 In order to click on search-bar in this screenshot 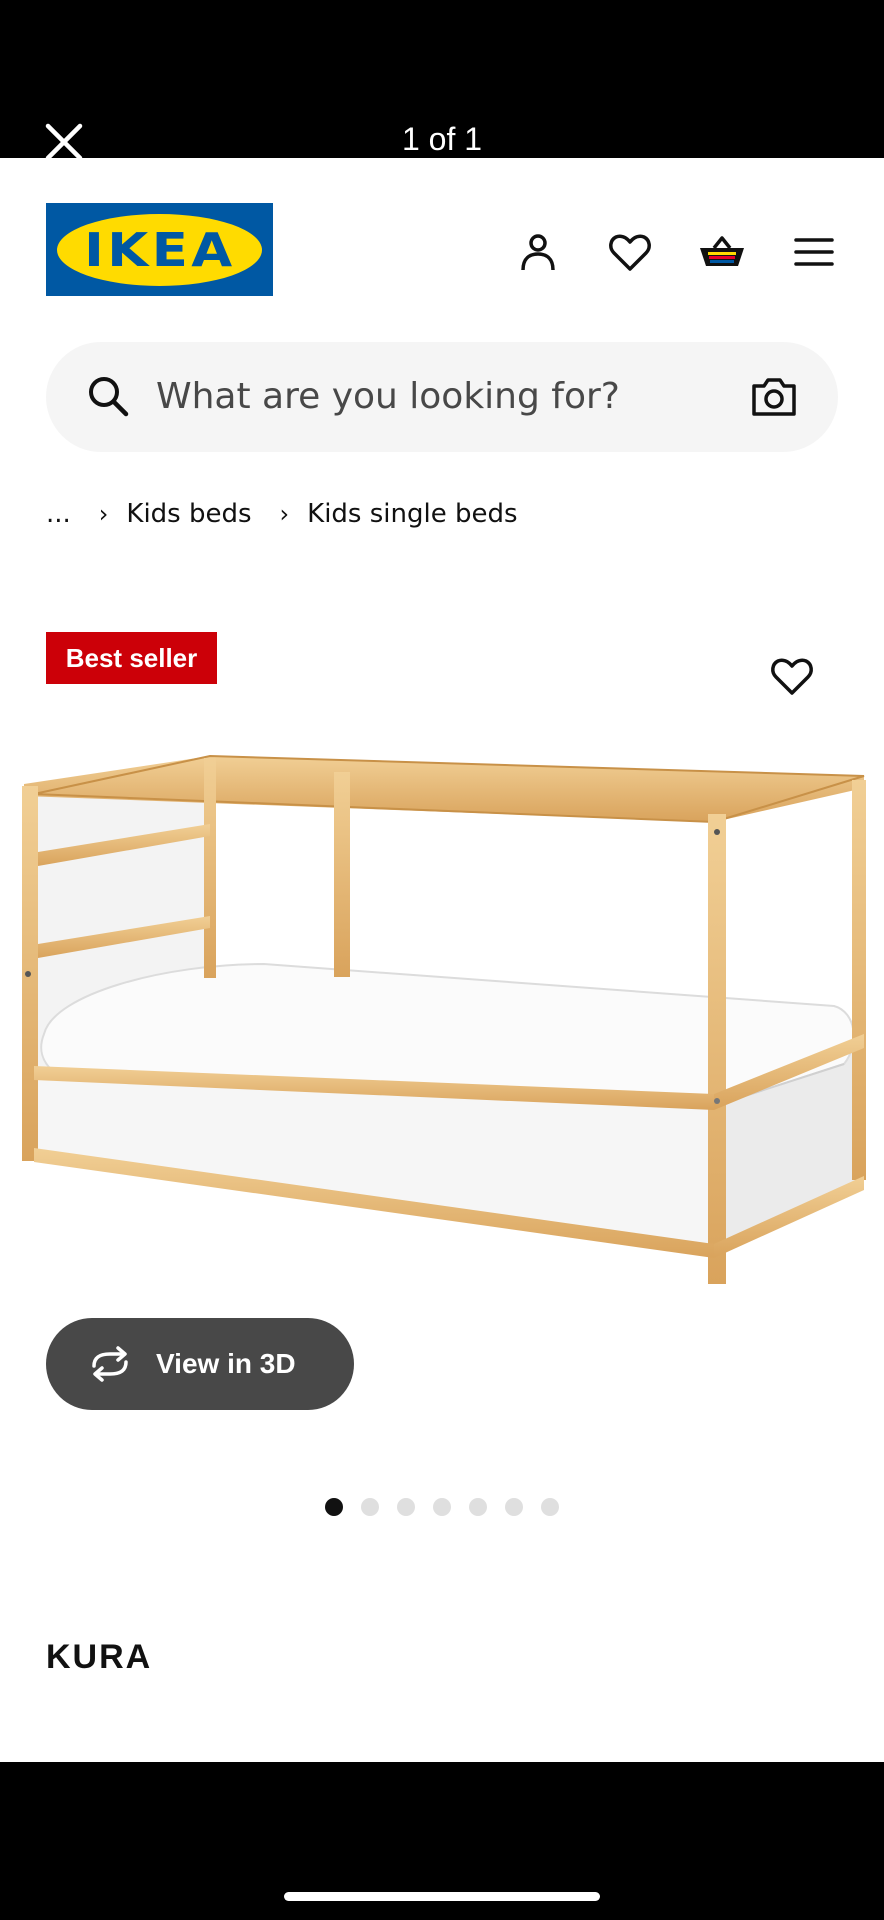, I will do `click(442, 397)`.